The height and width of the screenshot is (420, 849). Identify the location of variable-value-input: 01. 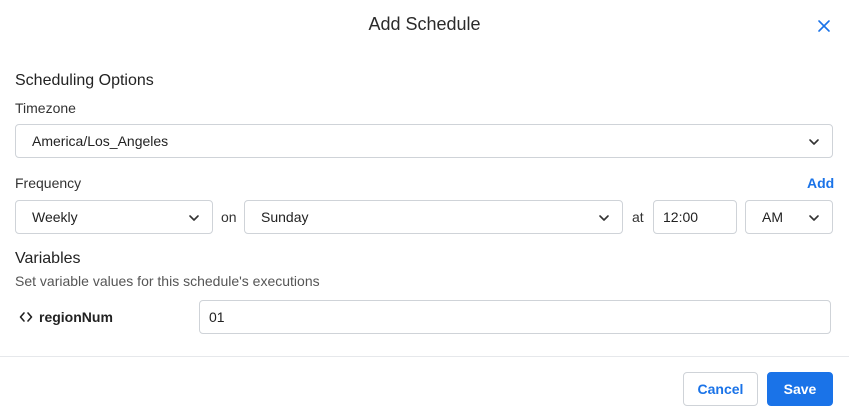
(515, 317).